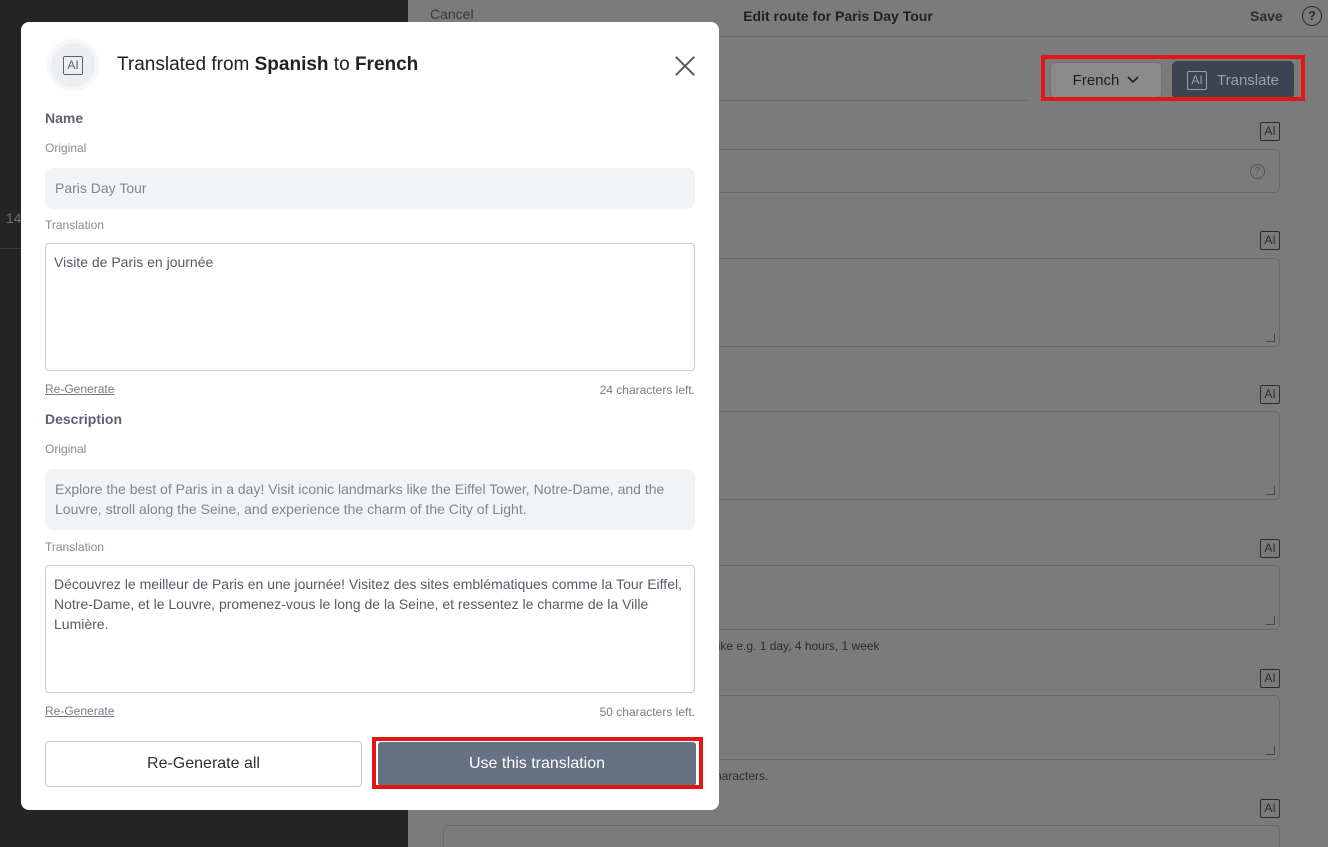  What do you see at coordinates (66, 449) in the screenshot?
I see `description-original-label: Original` at bounding box center [66, 449].